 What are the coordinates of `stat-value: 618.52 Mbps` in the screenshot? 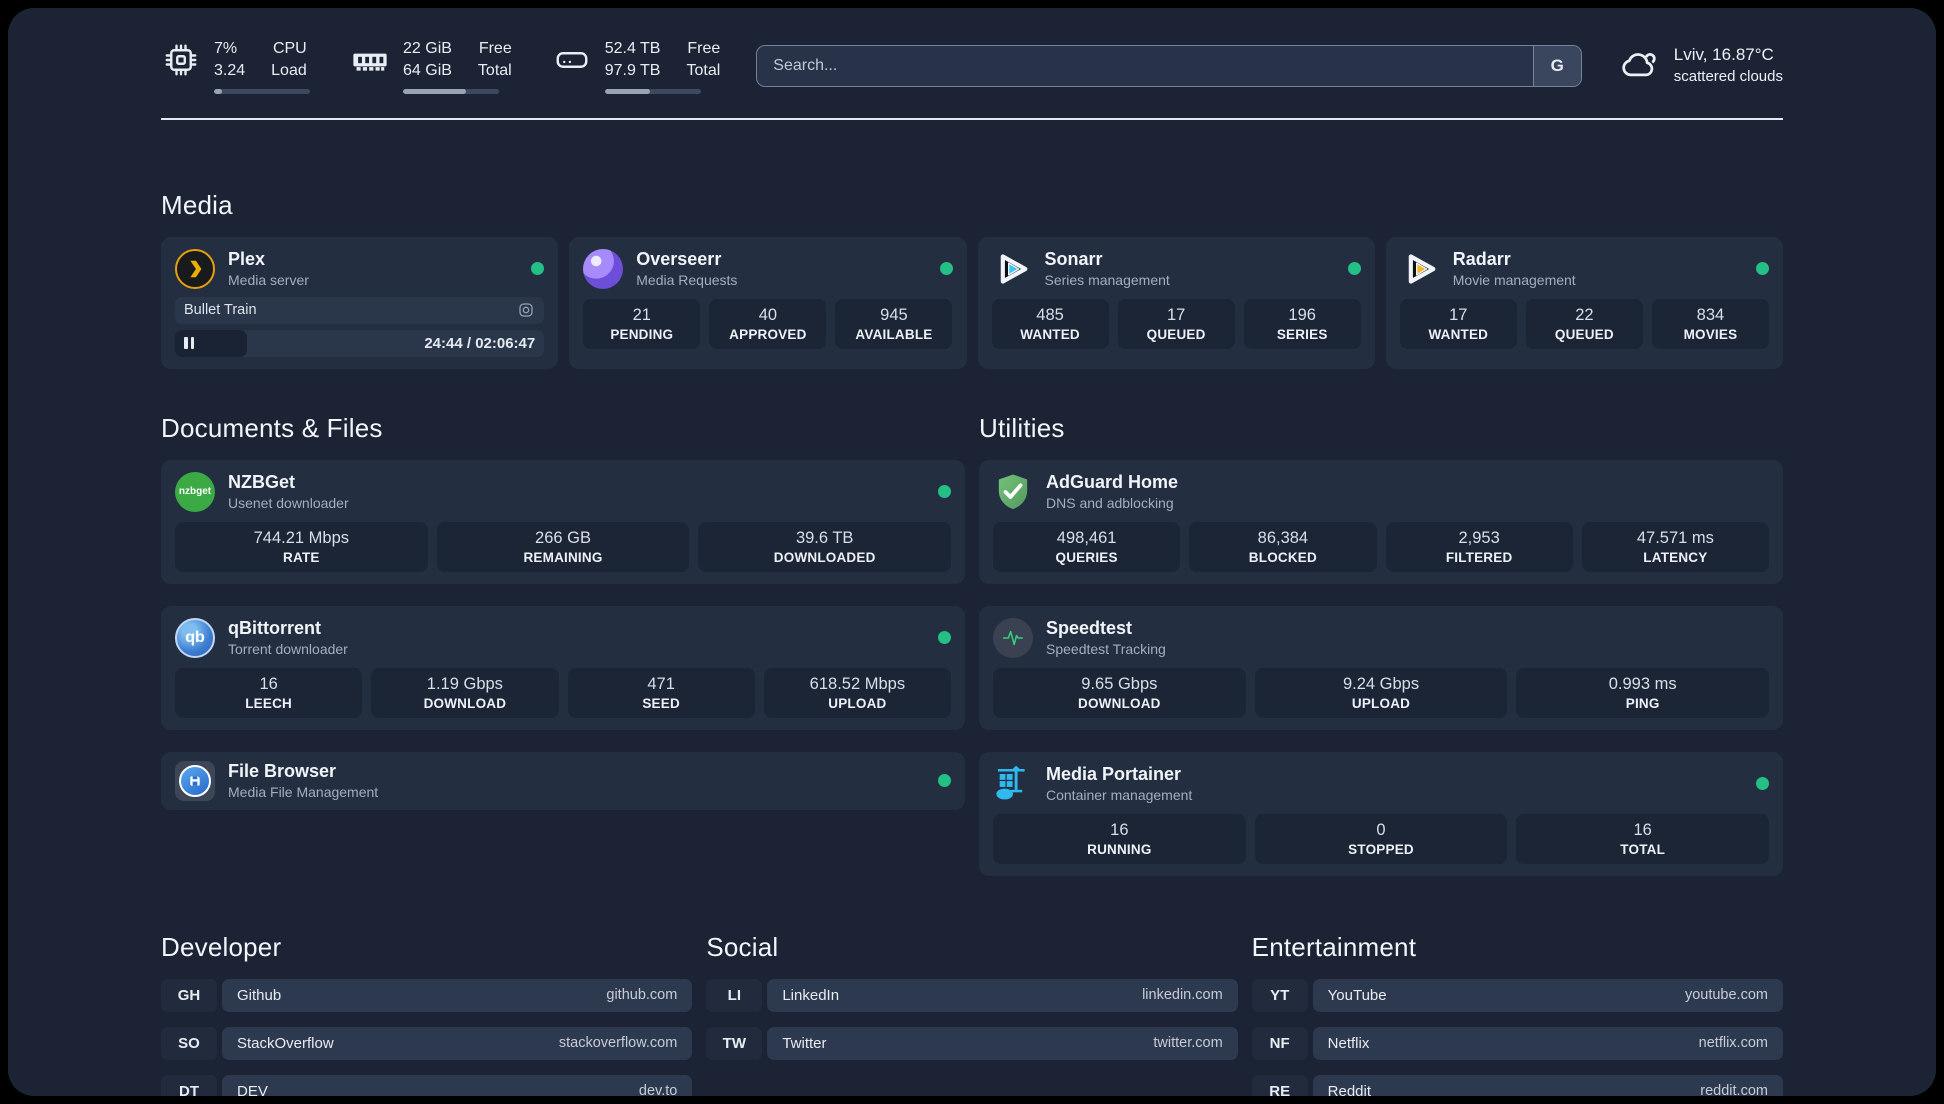 It's located at (857, 683).